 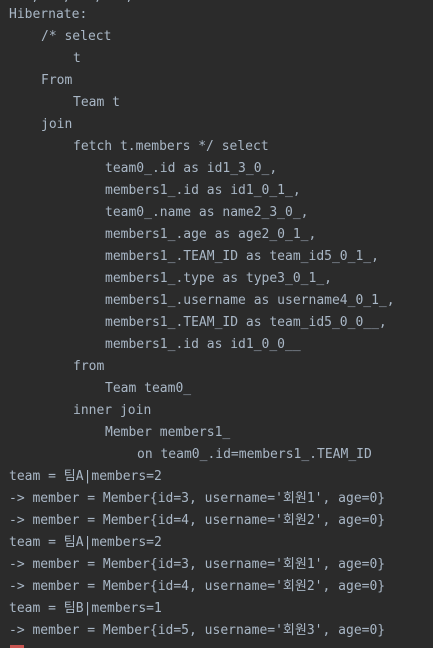 What do you see at coordinates (96, 102) in the screenshot?
I see `console-line: Team t` at bounding box center [96, 102].